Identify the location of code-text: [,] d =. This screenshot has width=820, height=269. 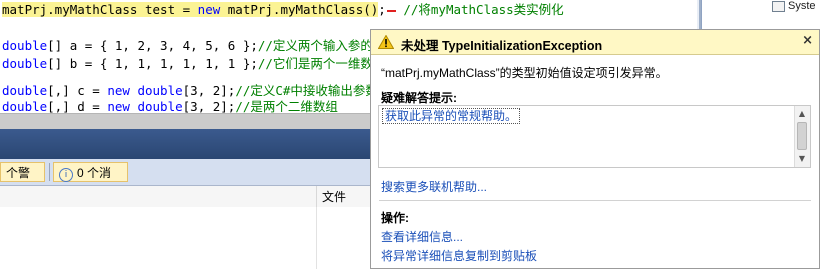
(77, 106).